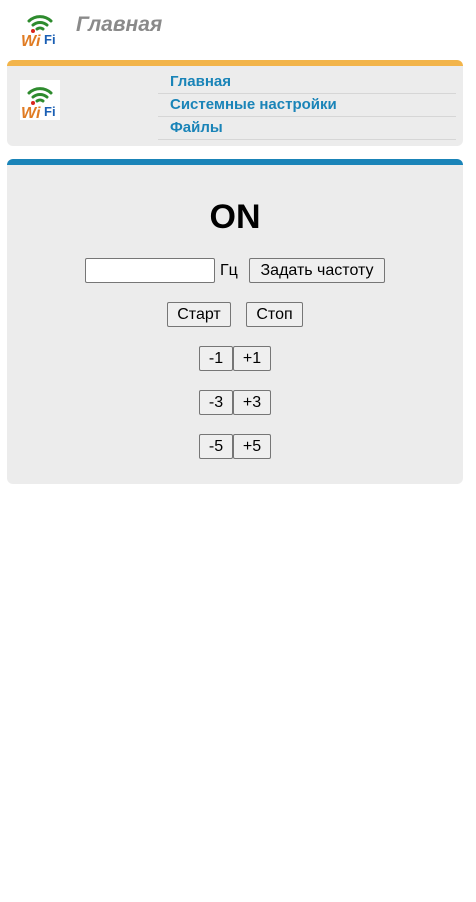 This screenshot has width=476, height=902. Describe the element at coordinates (252, 446) in the screenshot. I see `increase-5-button: +5` at that location.